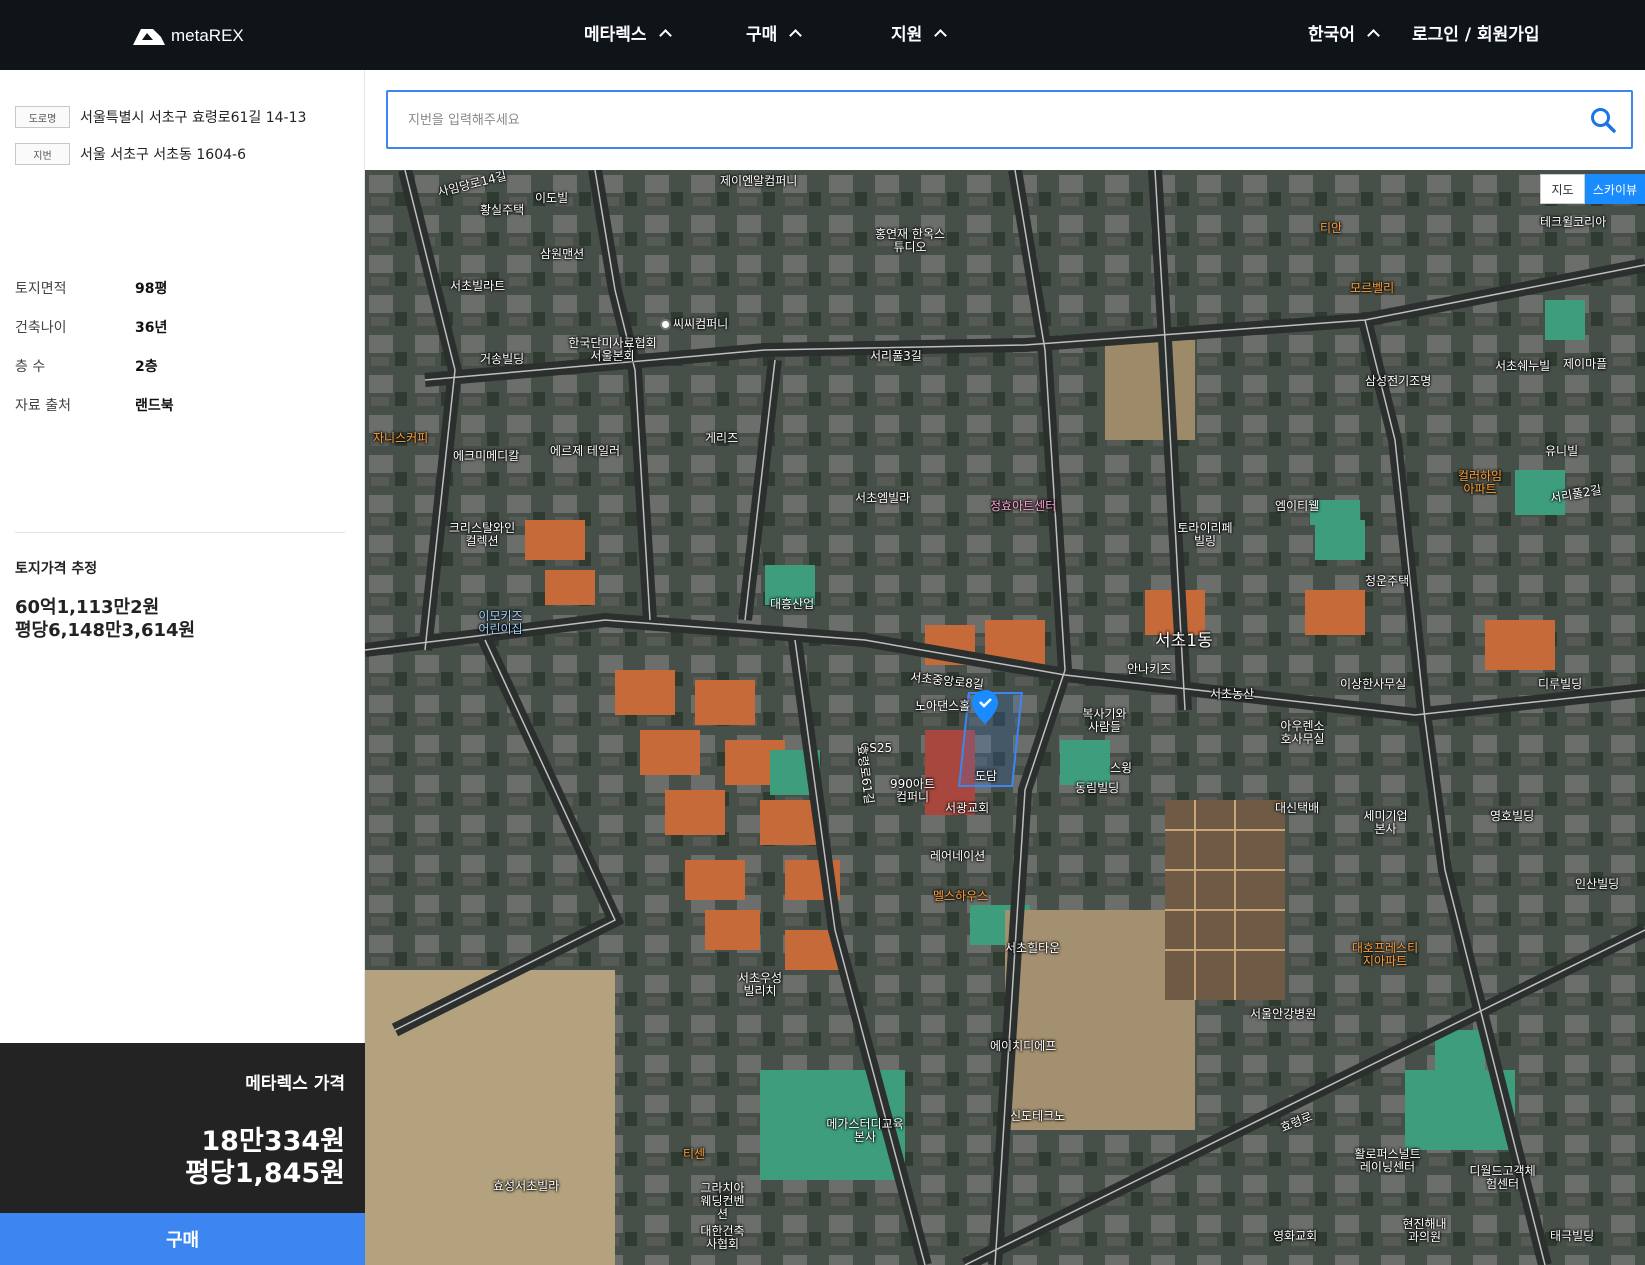 The image size is (1645, 1265). Describe the element at coordinates (163, 155) in the screenshot. I see `lot-address: 서울 서초구 서초동 1604-6` at that location.